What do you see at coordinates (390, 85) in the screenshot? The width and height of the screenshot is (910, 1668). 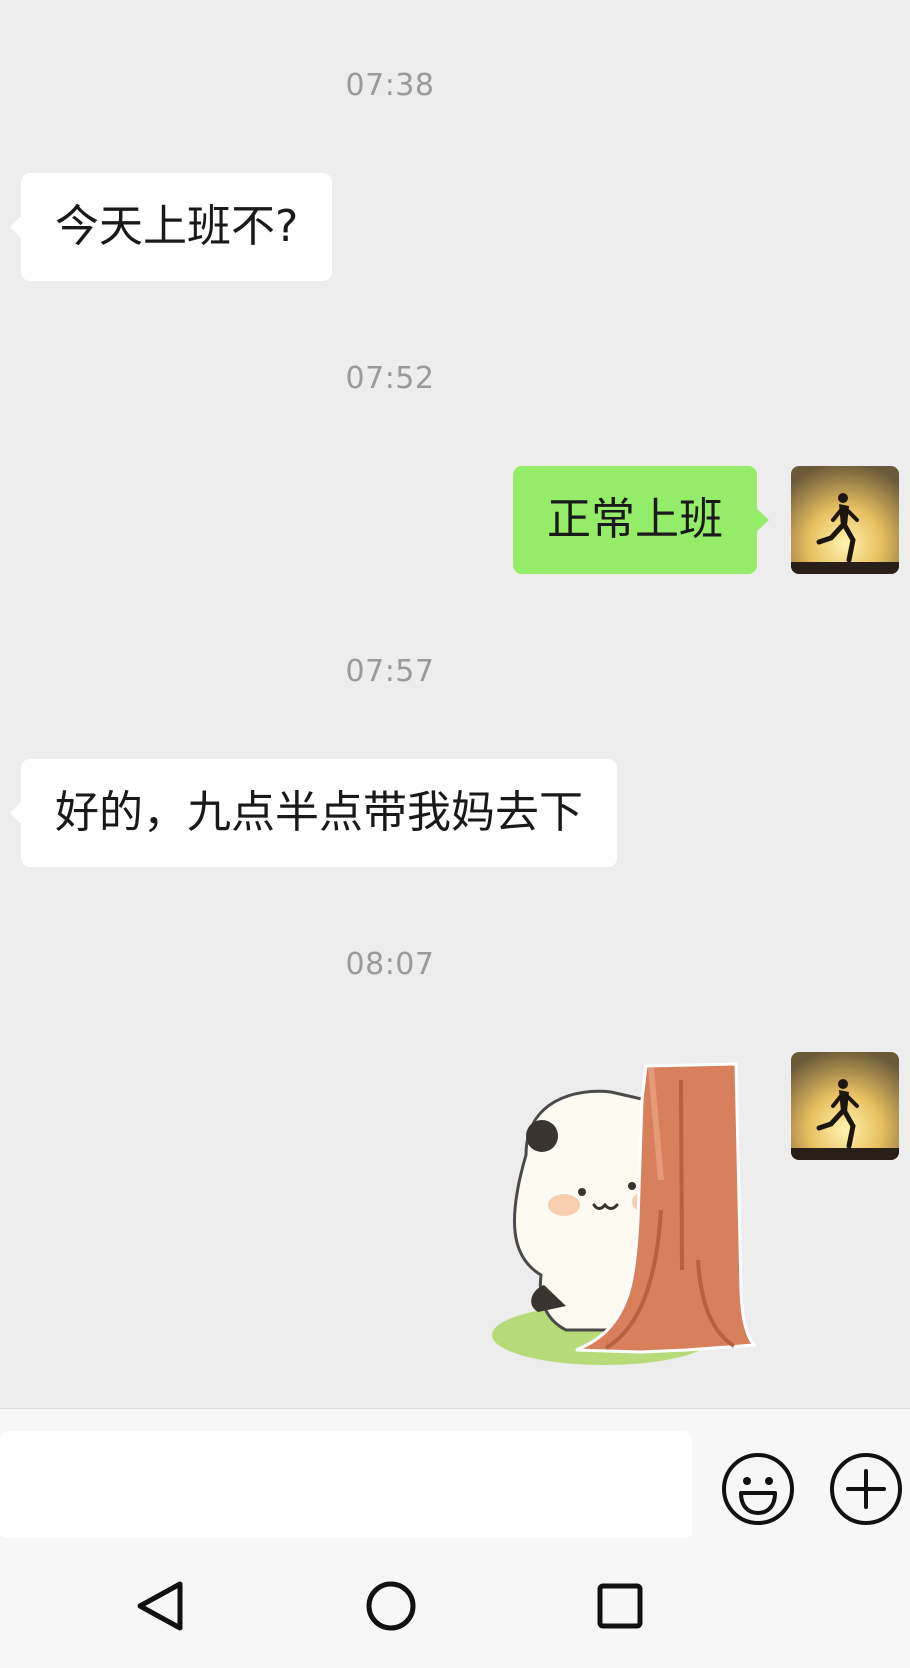 I see `timestamp: 07:38` at bounding box center [390, 85].